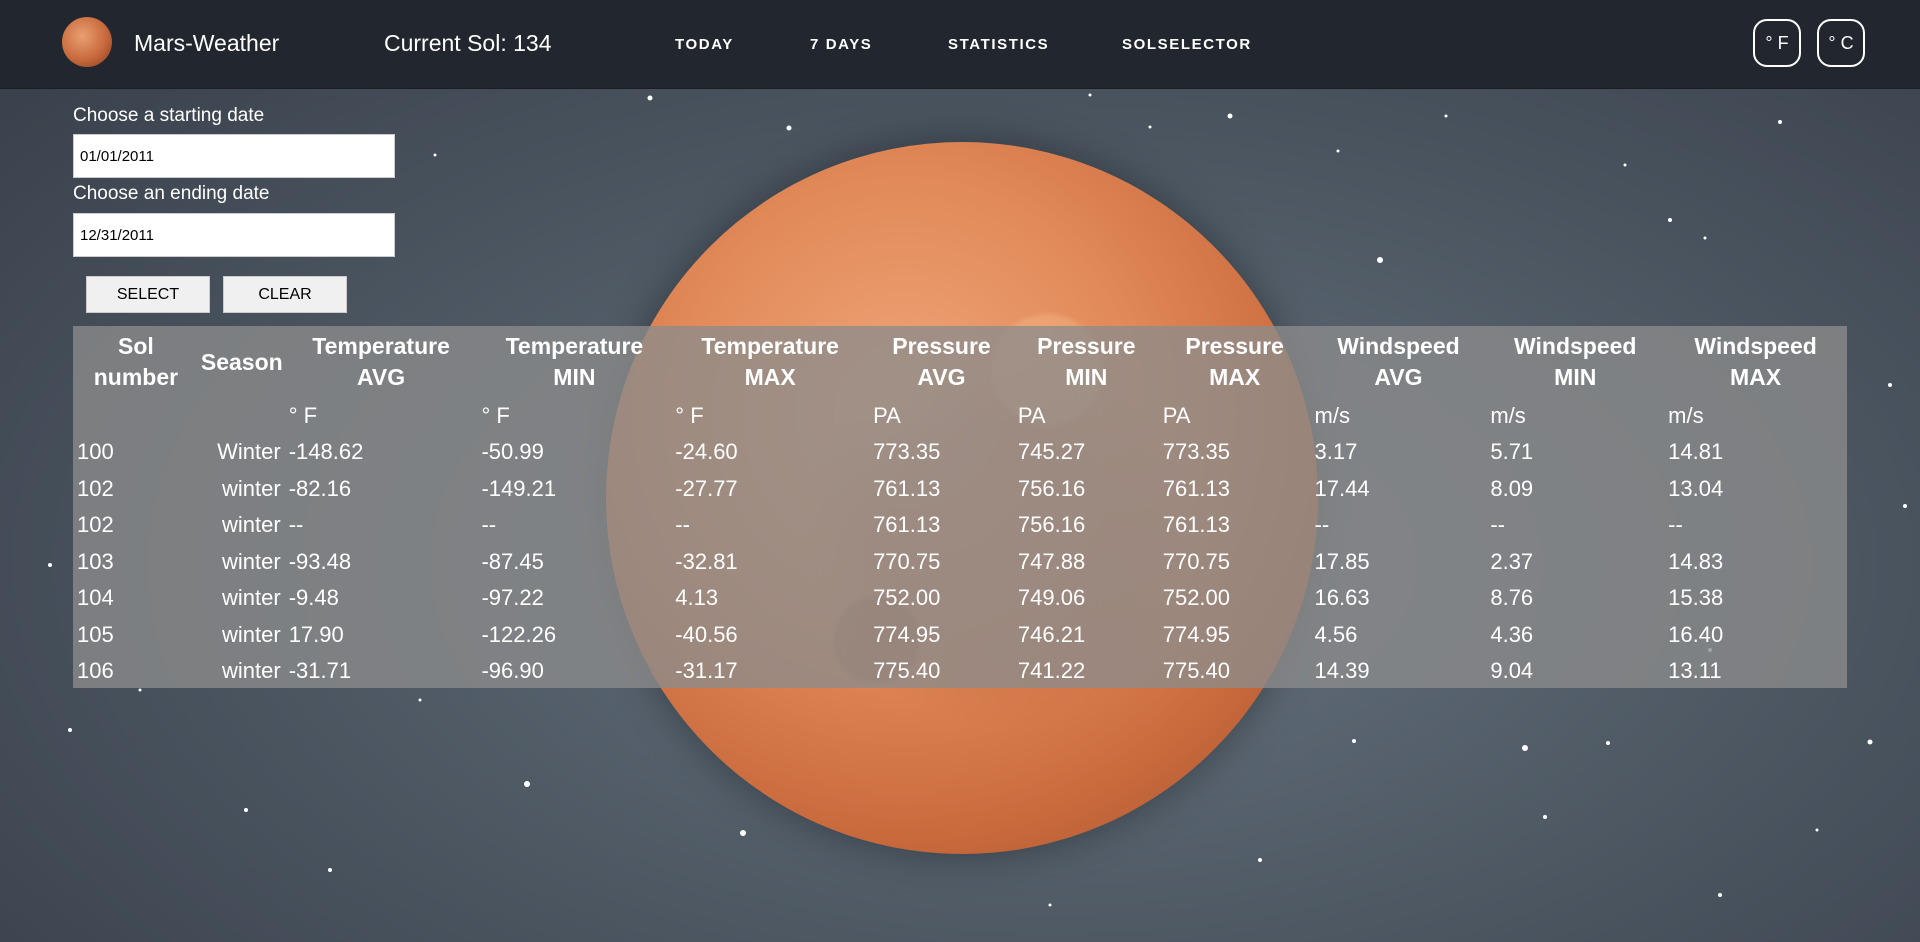 This screenshot has height=942, width=1920. I want to click on select-button: SELECT, so click(148, 294).